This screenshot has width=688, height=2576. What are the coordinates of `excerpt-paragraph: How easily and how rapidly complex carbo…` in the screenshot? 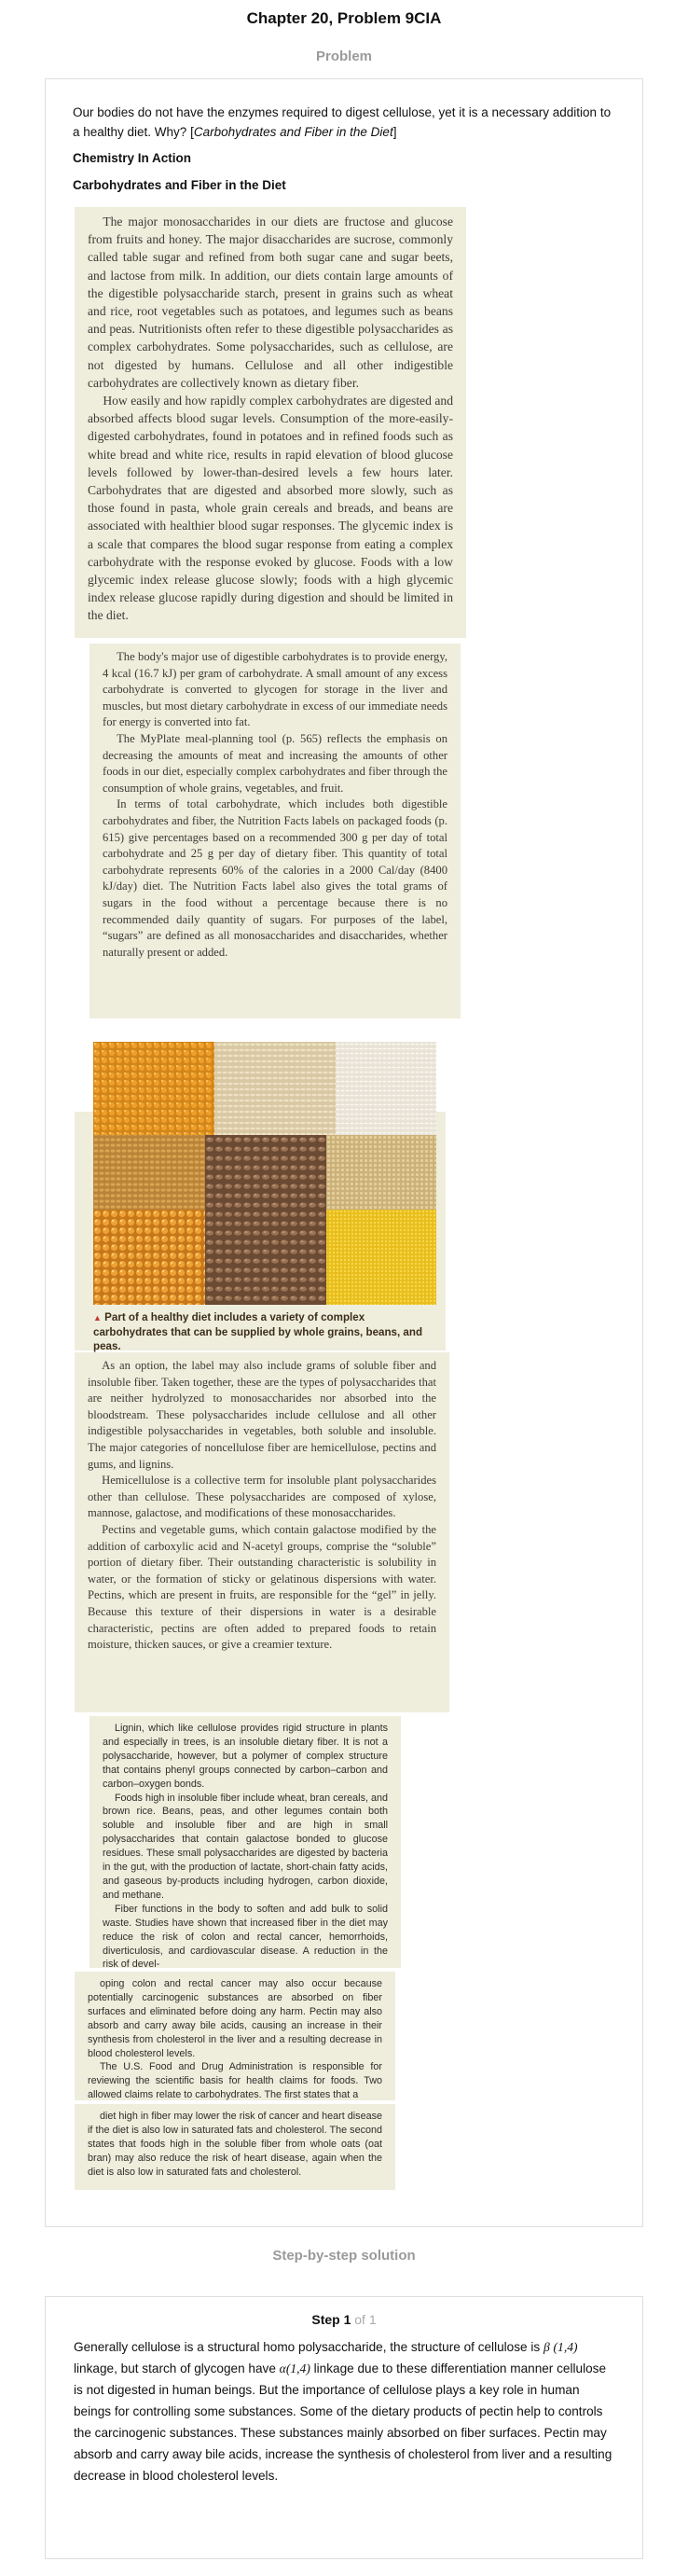 It's located at (270, 508).